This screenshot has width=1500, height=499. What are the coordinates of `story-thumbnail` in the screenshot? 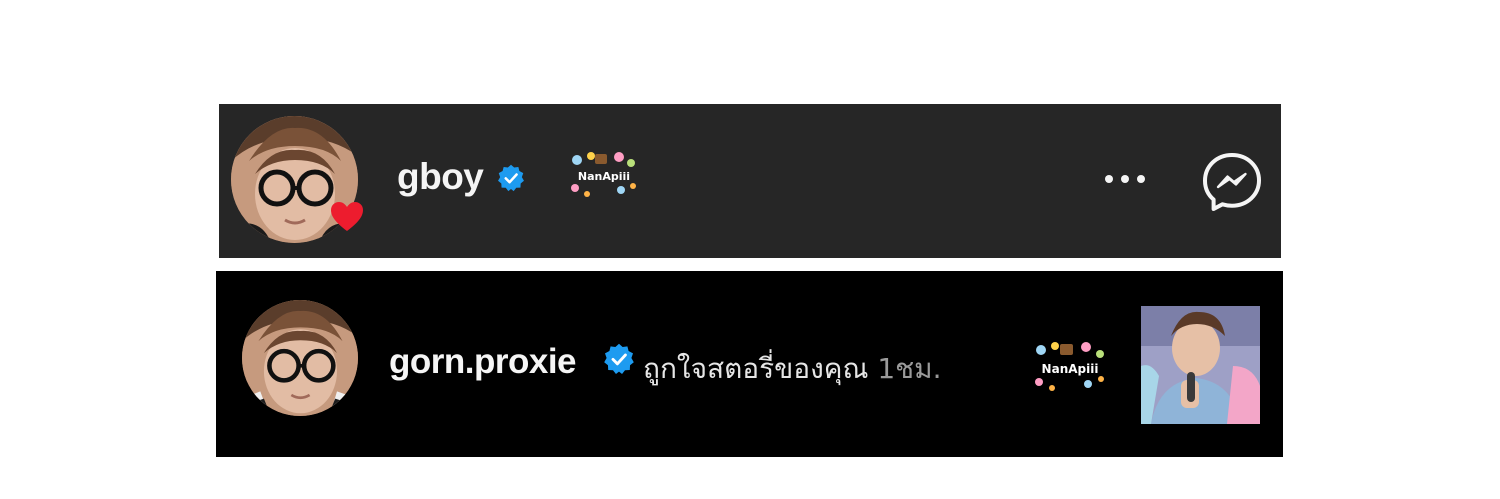 It's located at (1200, 365).